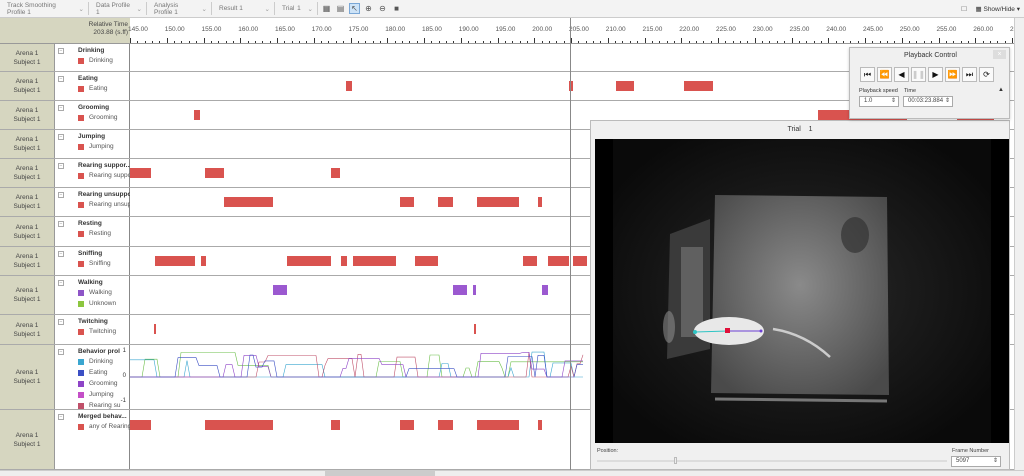  What do you see at coordinates (104, 303) in the screenshot?
I see `legend-item: Unknown` at bounding box center [104, 303].